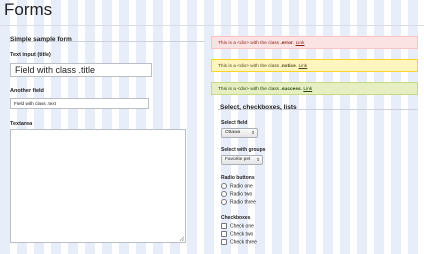 The image size is (424, 254). Describe the element at coordinates (238, 178) in the screenshot. I see `radio-group-label: Radio buttons` at that location.